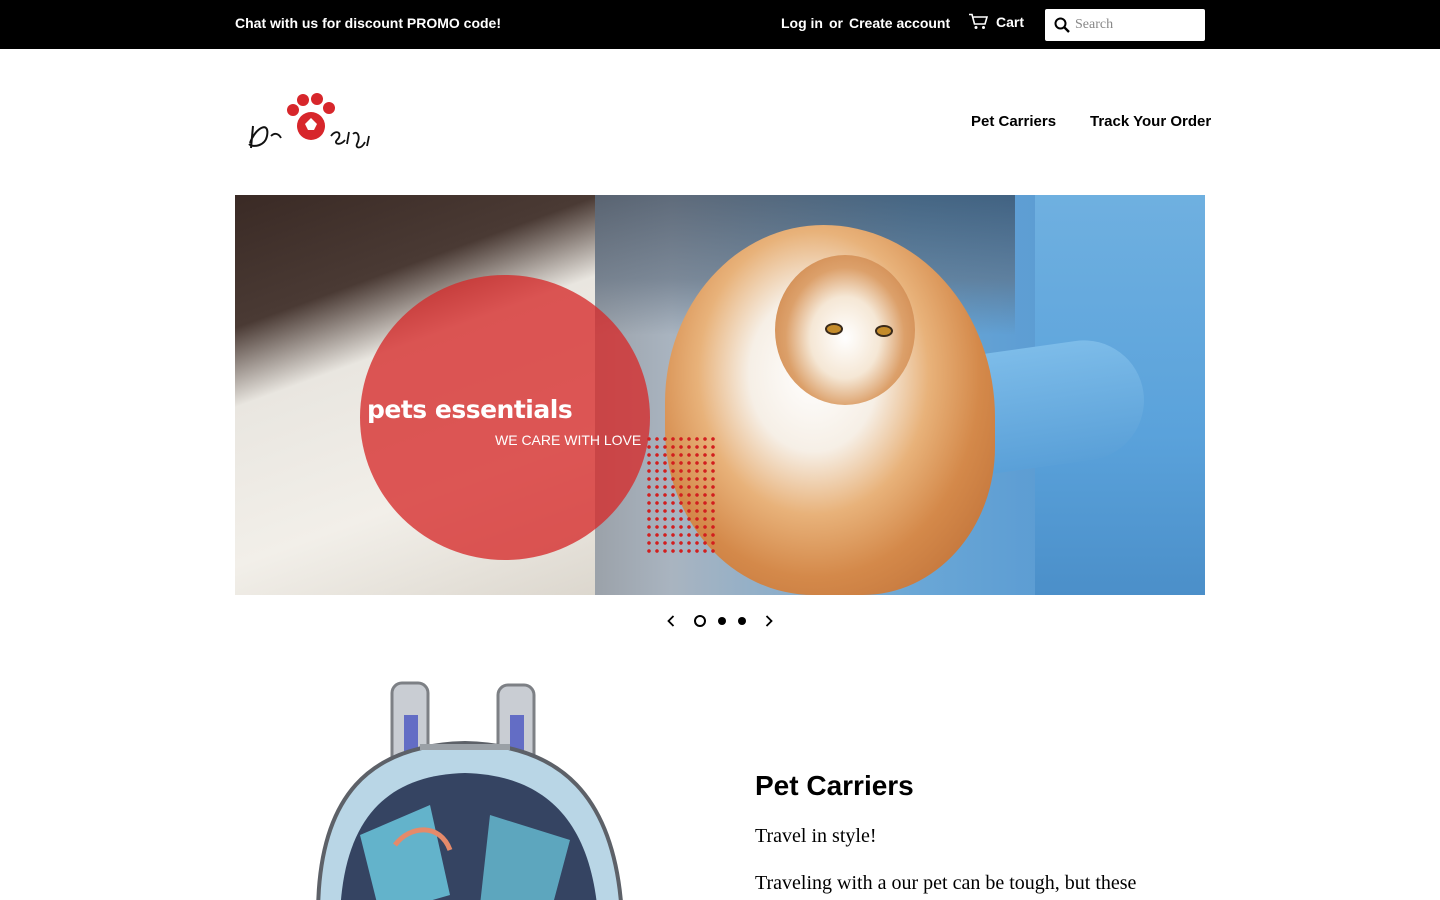 This screenshot has height=900, width=1440. I want to click on pet-carrier-image, so click(470, 787).